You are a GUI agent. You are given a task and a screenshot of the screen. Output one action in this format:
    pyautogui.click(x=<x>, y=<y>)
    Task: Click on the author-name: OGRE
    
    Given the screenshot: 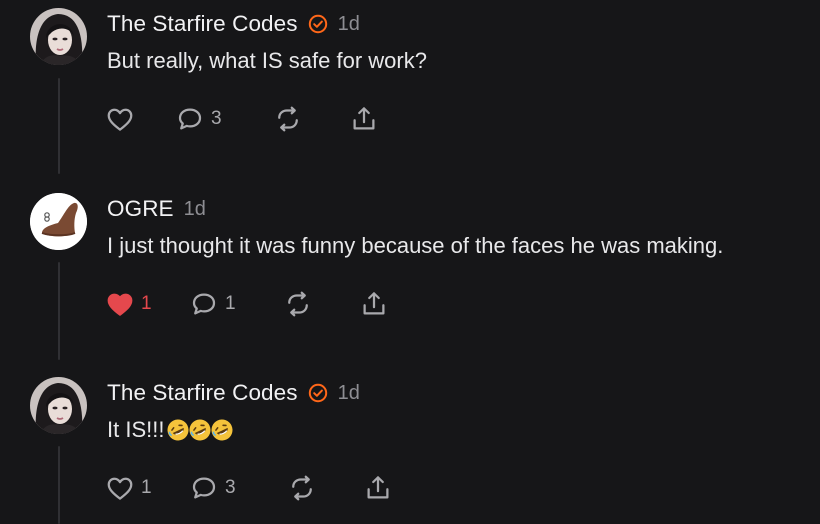 What is the action you would take?
    pyautogui.click(x=140, y=209)
    